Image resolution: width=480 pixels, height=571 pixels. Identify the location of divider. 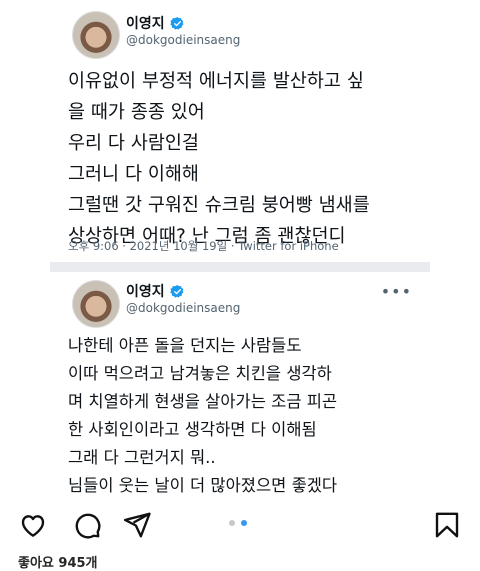
(240, 267).